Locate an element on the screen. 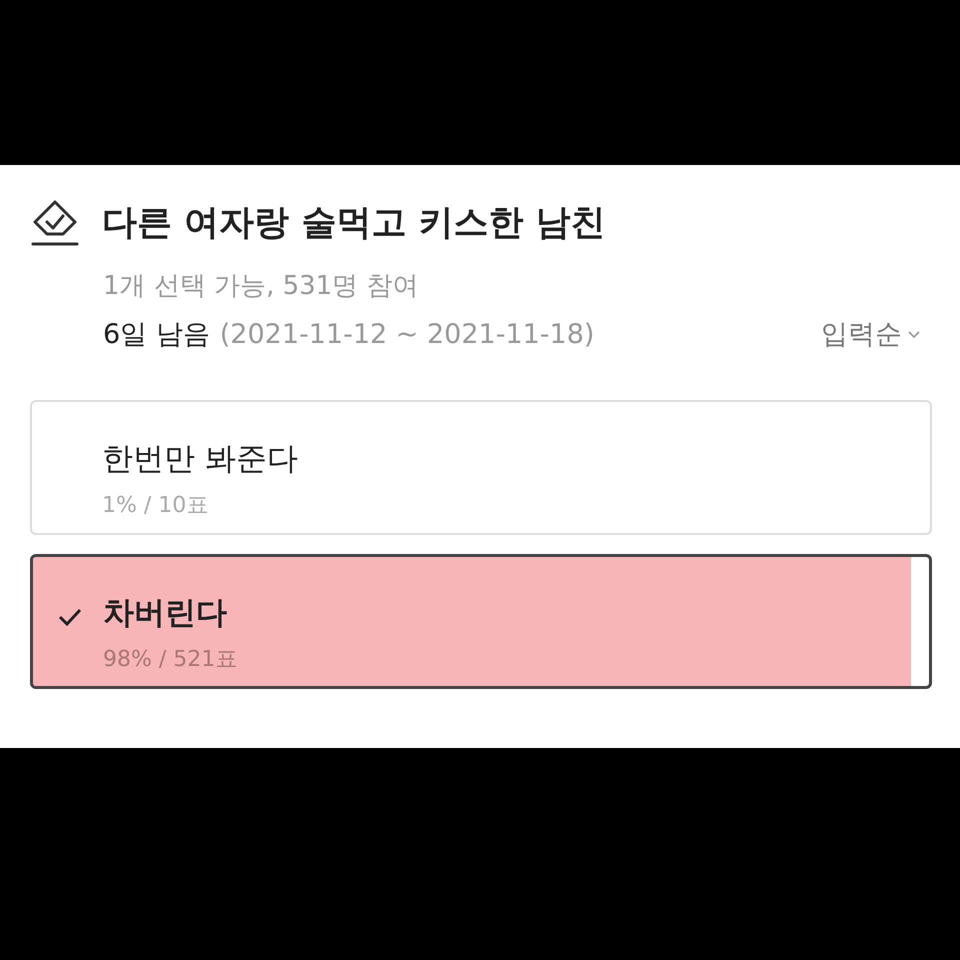 The image size is (960, 960). poll-title: 다른 여자랑 술먹고 키스한 남친 is located at coordinates (354, 223).